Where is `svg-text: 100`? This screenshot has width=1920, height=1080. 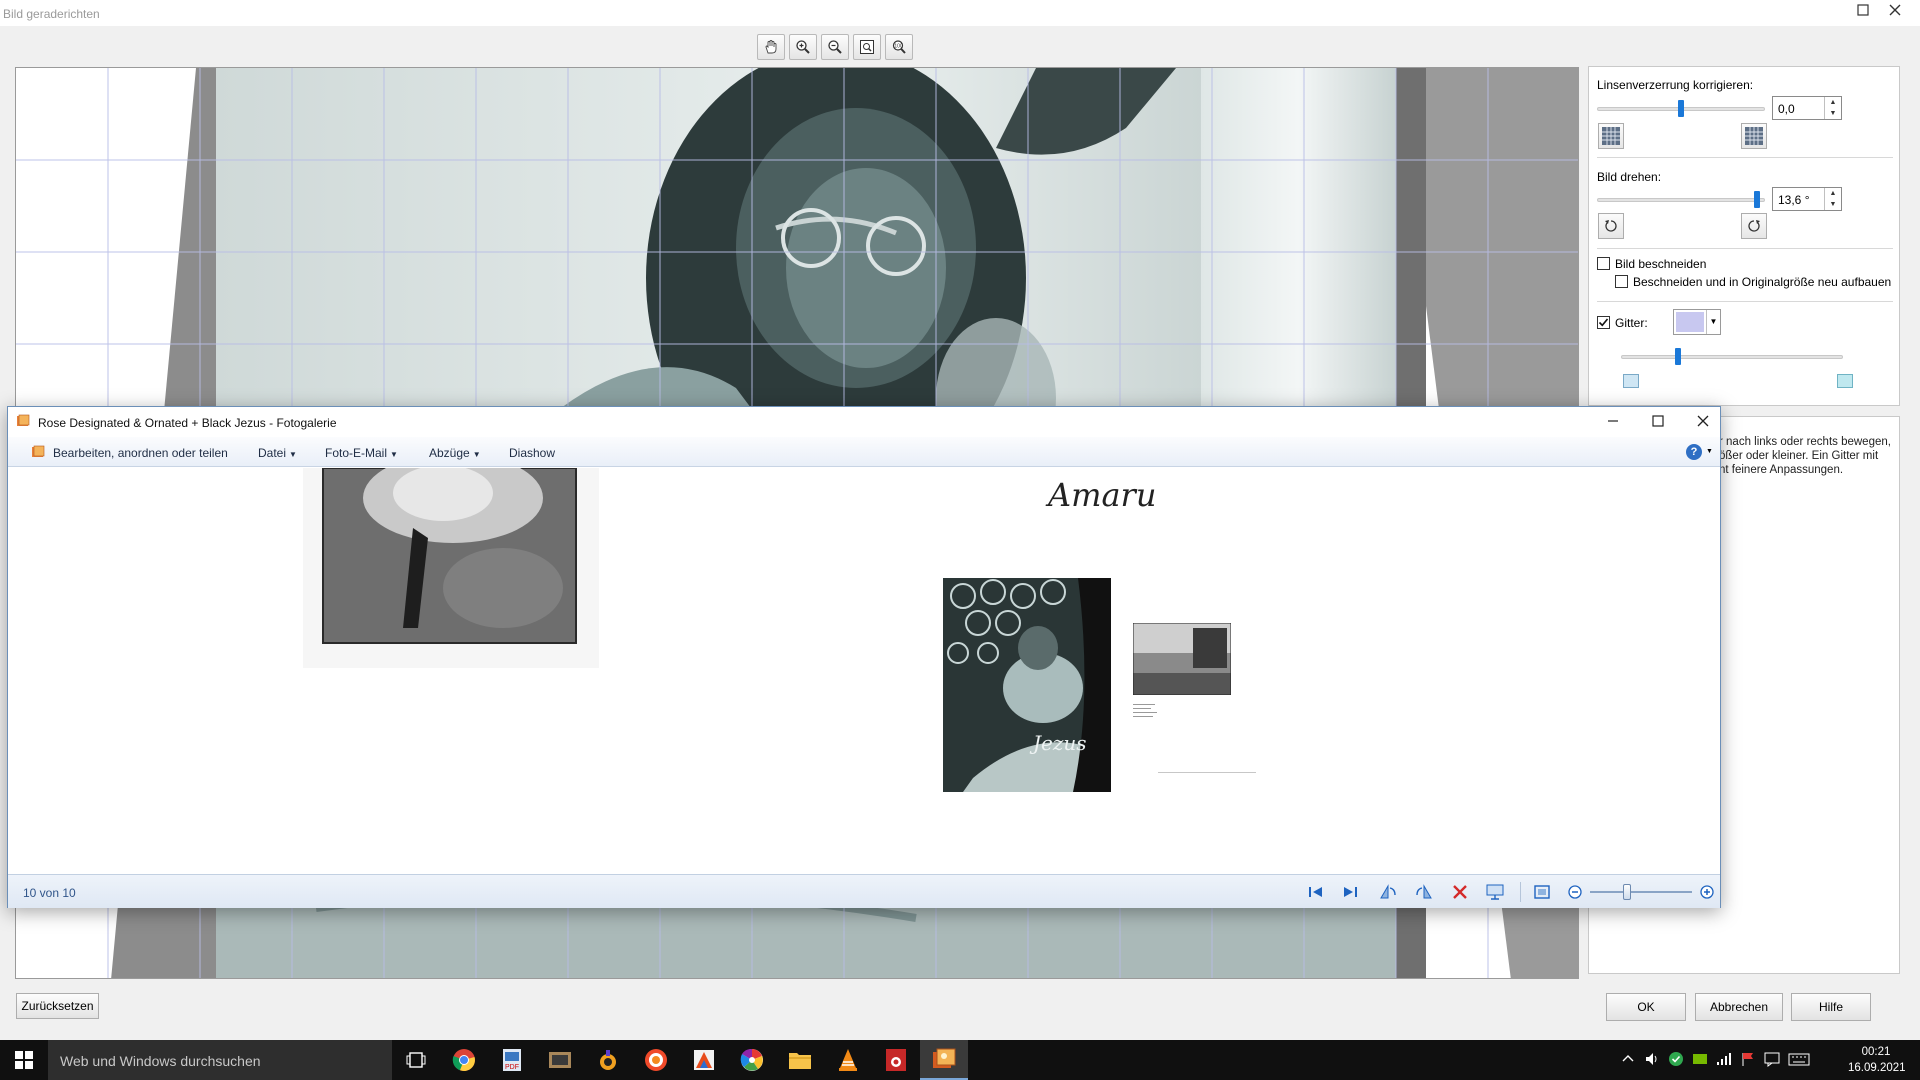
svg-text: 100 is located at coordinates (898, 47).